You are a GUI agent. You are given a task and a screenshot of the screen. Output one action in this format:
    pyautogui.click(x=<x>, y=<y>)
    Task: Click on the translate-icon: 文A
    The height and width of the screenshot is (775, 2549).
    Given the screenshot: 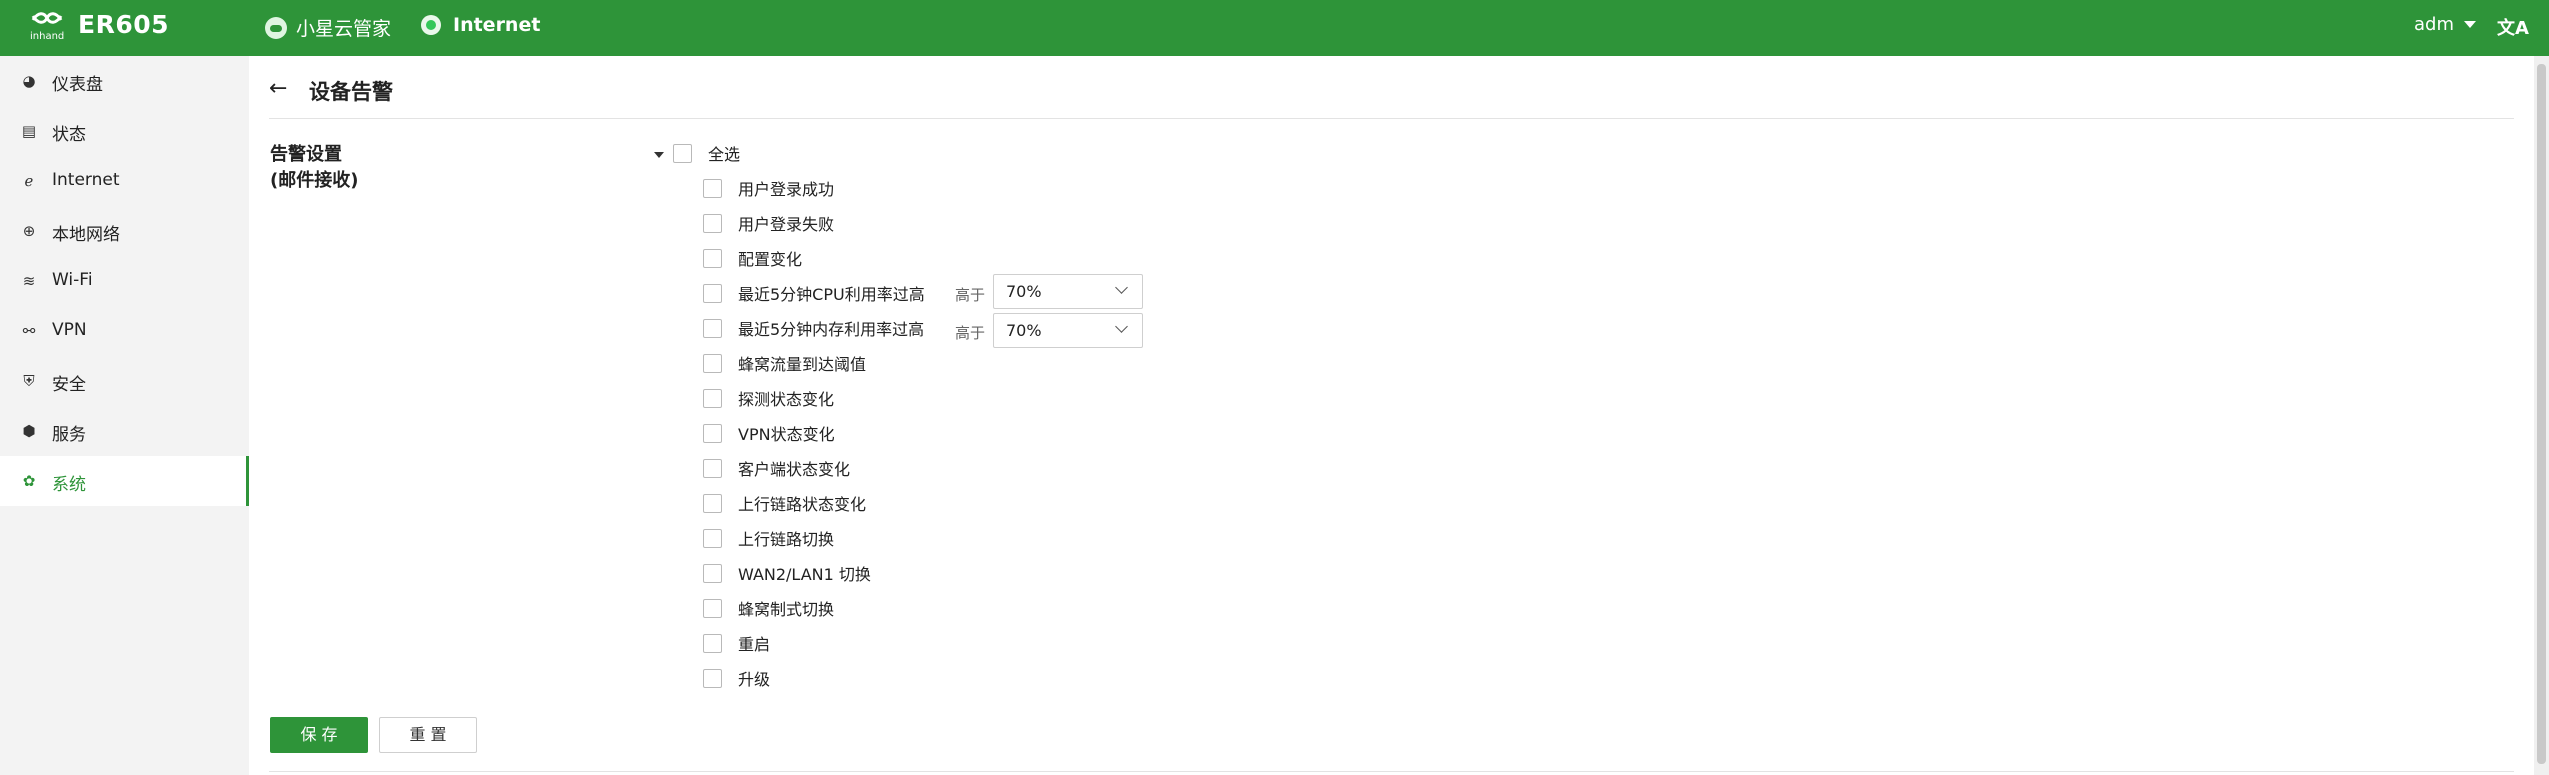 What is the action you would take?
    pyautogui.click(x=2513, y=27)
    